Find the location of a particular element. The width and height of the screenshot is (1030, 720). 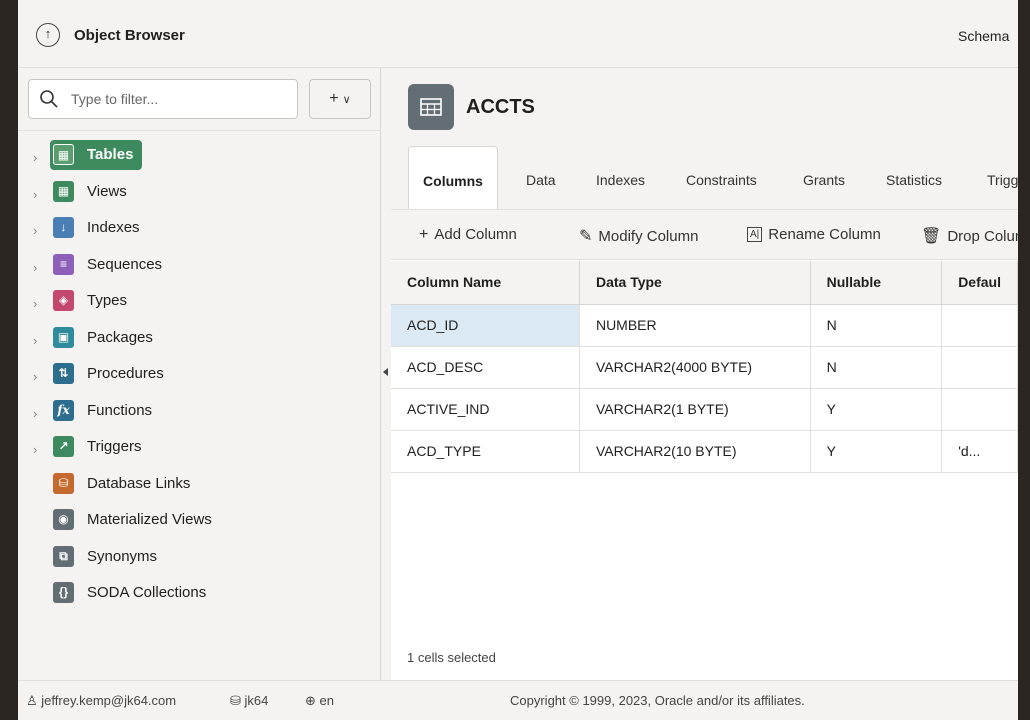

table-row: ACTIVE_IND VARCHAR2(1 BYTE) Y is located at coordinates (704, 409).